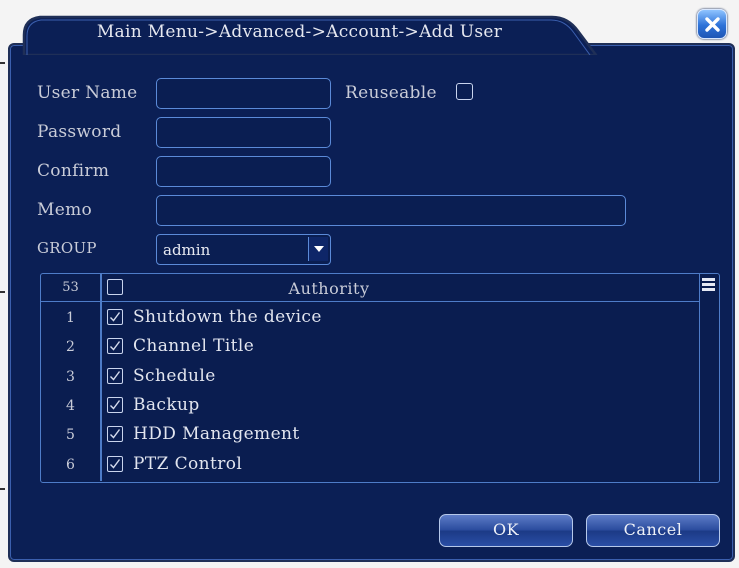 The image size is (739, 568). What do you see at coordinates (318, 249) in the screenshot?
I see `chevron-down-icon` at bounding box center [318, 249].